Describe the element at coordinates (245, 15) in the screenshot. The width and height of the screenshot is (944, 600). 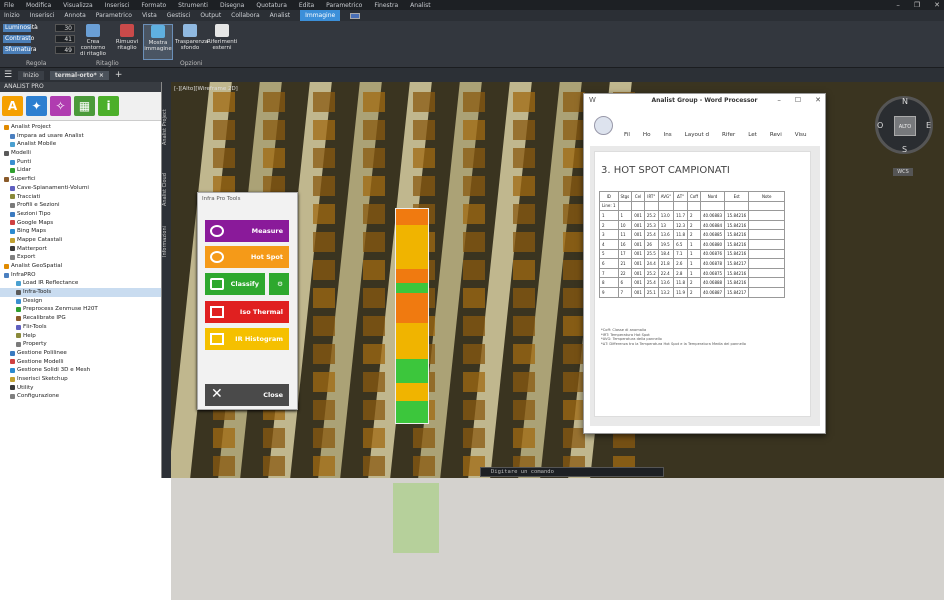
I see `ribbon-tab: Collabora` at that location.